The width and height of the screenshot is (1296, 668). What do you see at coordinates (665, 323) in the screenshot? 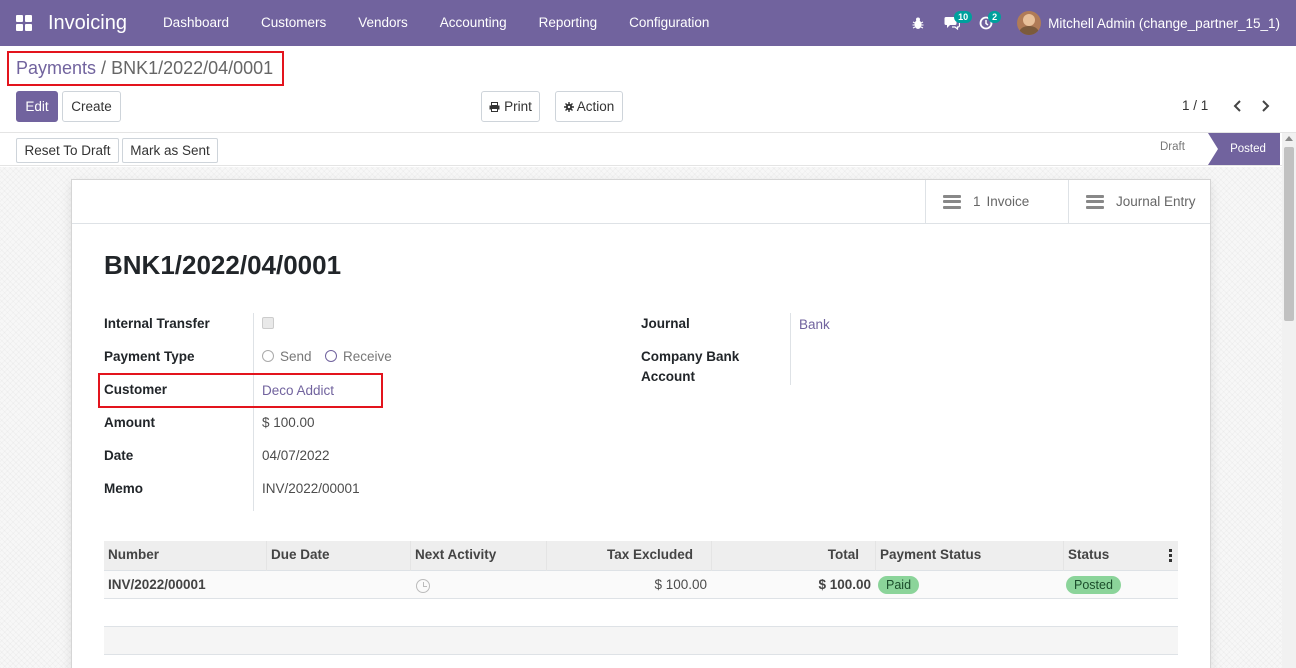
I see `journal-label: Journal` at bounding box center [665, 323].